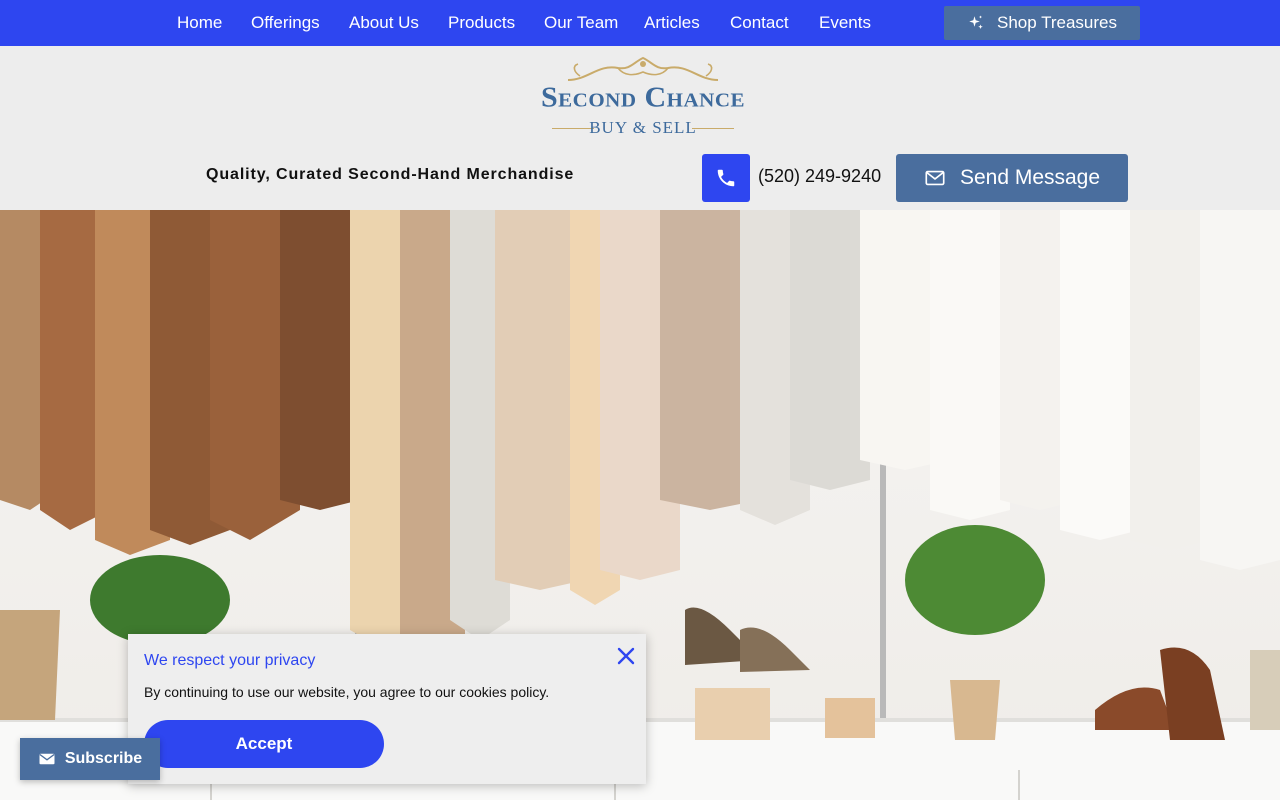 The image size is (1280, 800). Describe the element at coordinates (199, 23) in the screenshot. I see `nav-home: Home` at that location.